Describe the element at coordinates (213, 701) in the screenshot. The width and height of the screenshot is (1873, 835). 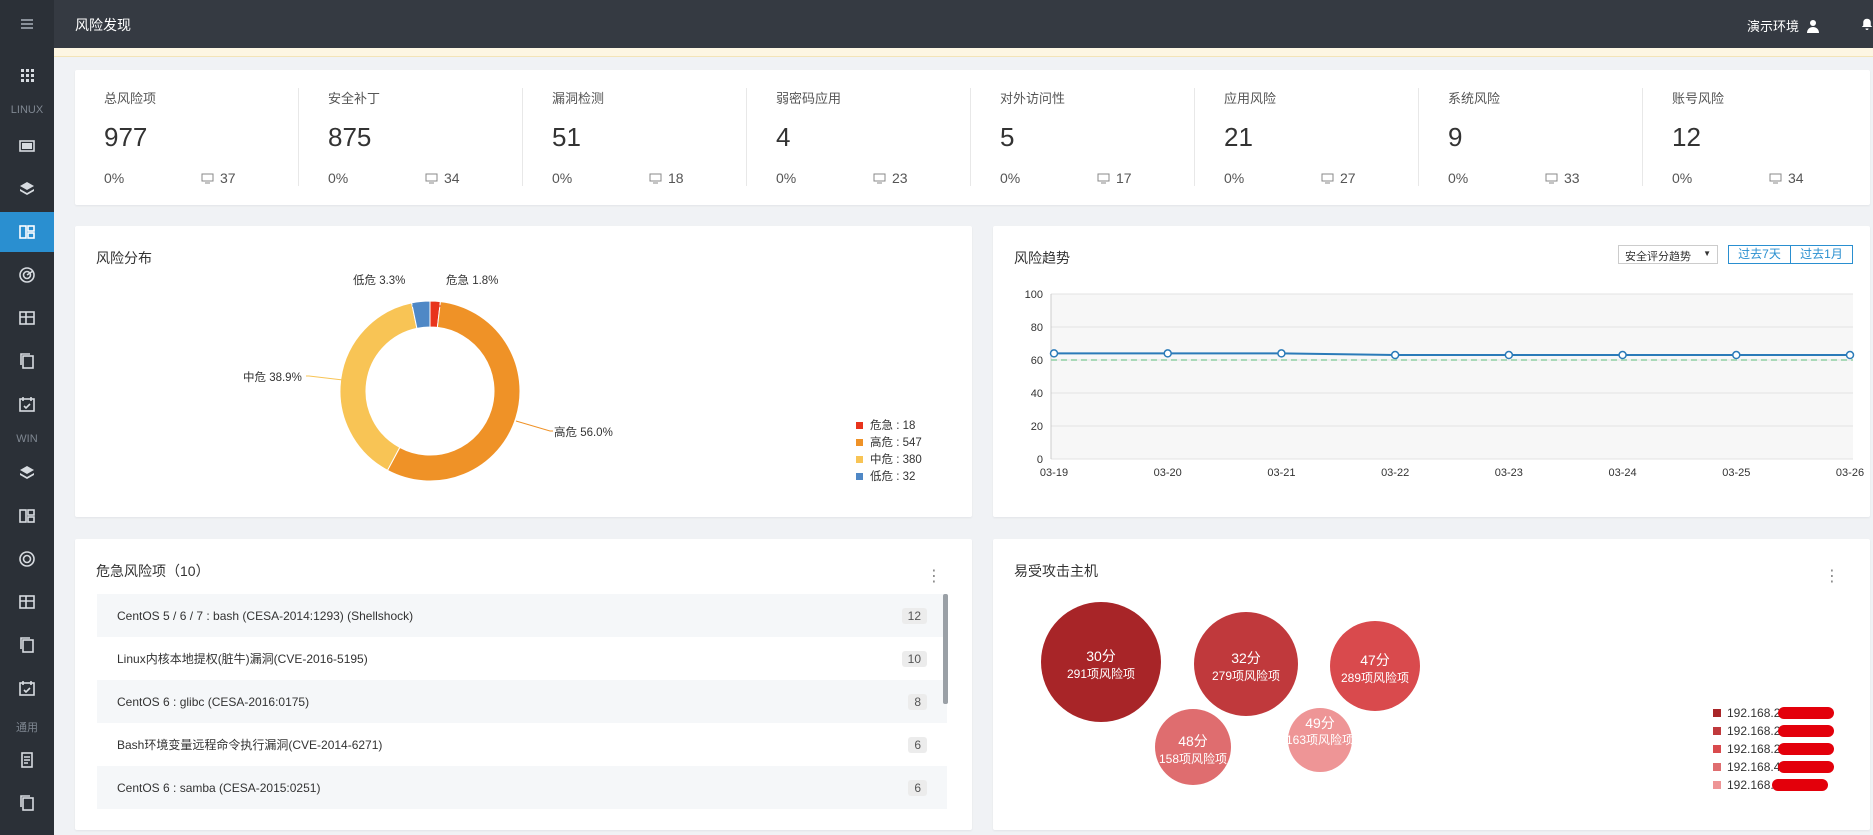
I see `risk-name: CentOS 6 : glibc (CESA-2016:0175)` at that location.